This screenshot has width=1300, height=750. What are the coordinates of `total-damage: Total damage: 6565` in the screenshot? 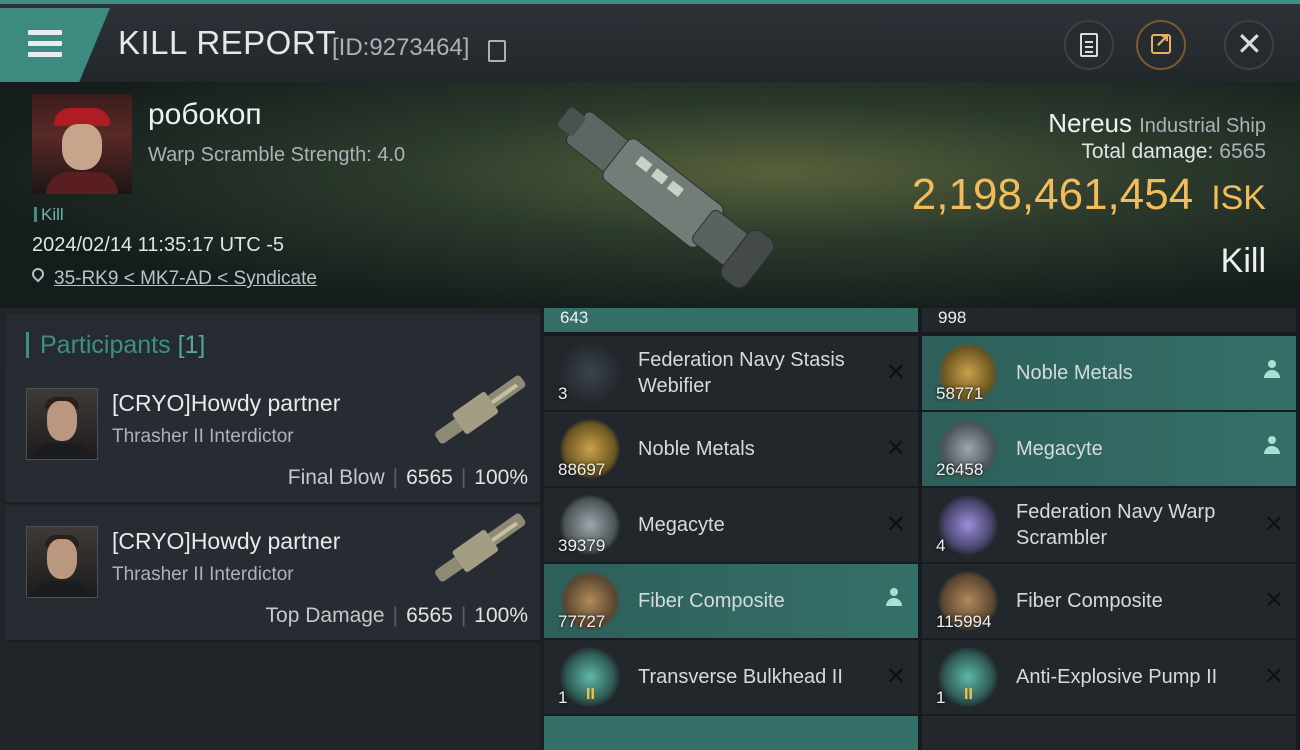 It's located at (1173, 152).